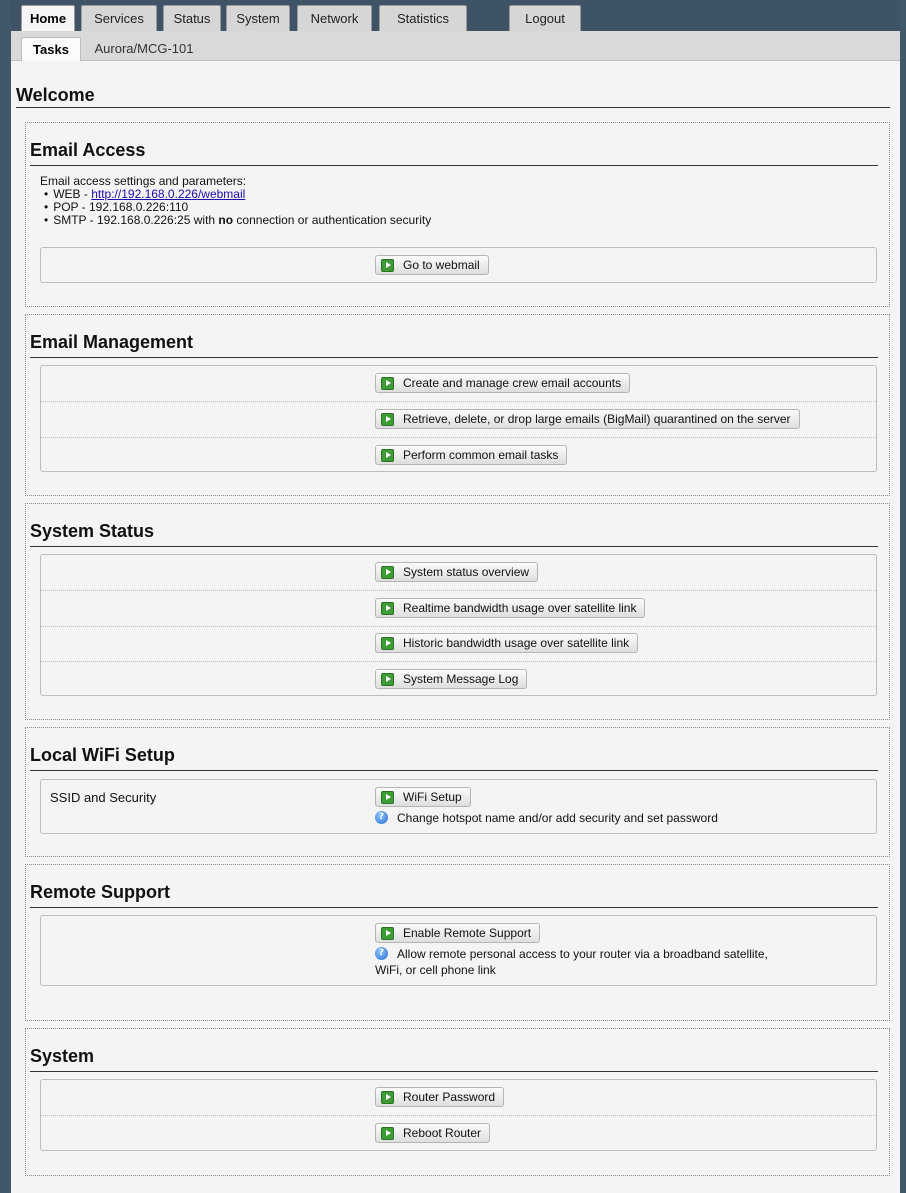 This screenshot has height=1193, width=906. I want to click on manage-crew-accounts-button: Create and manage crew email accounts, so click(503, 383).